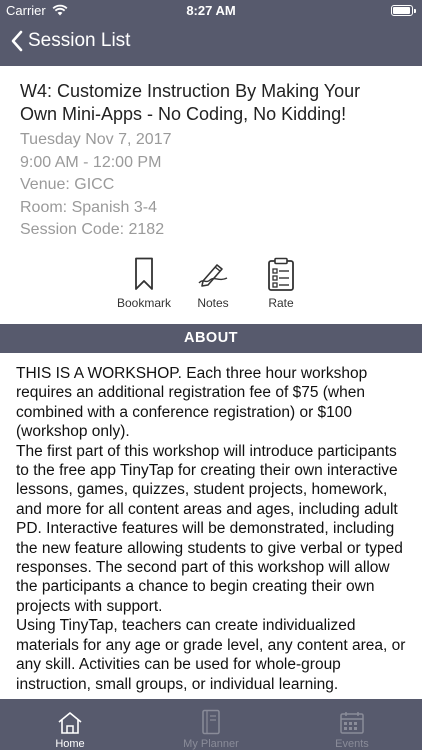 The height and width of the screenshot is (750, 422). What do you see at coordinates (91, 162) in the screenshot?
I see `session-time: 9:00 AM - 12:00 PM` at bounding box center [91, 162].